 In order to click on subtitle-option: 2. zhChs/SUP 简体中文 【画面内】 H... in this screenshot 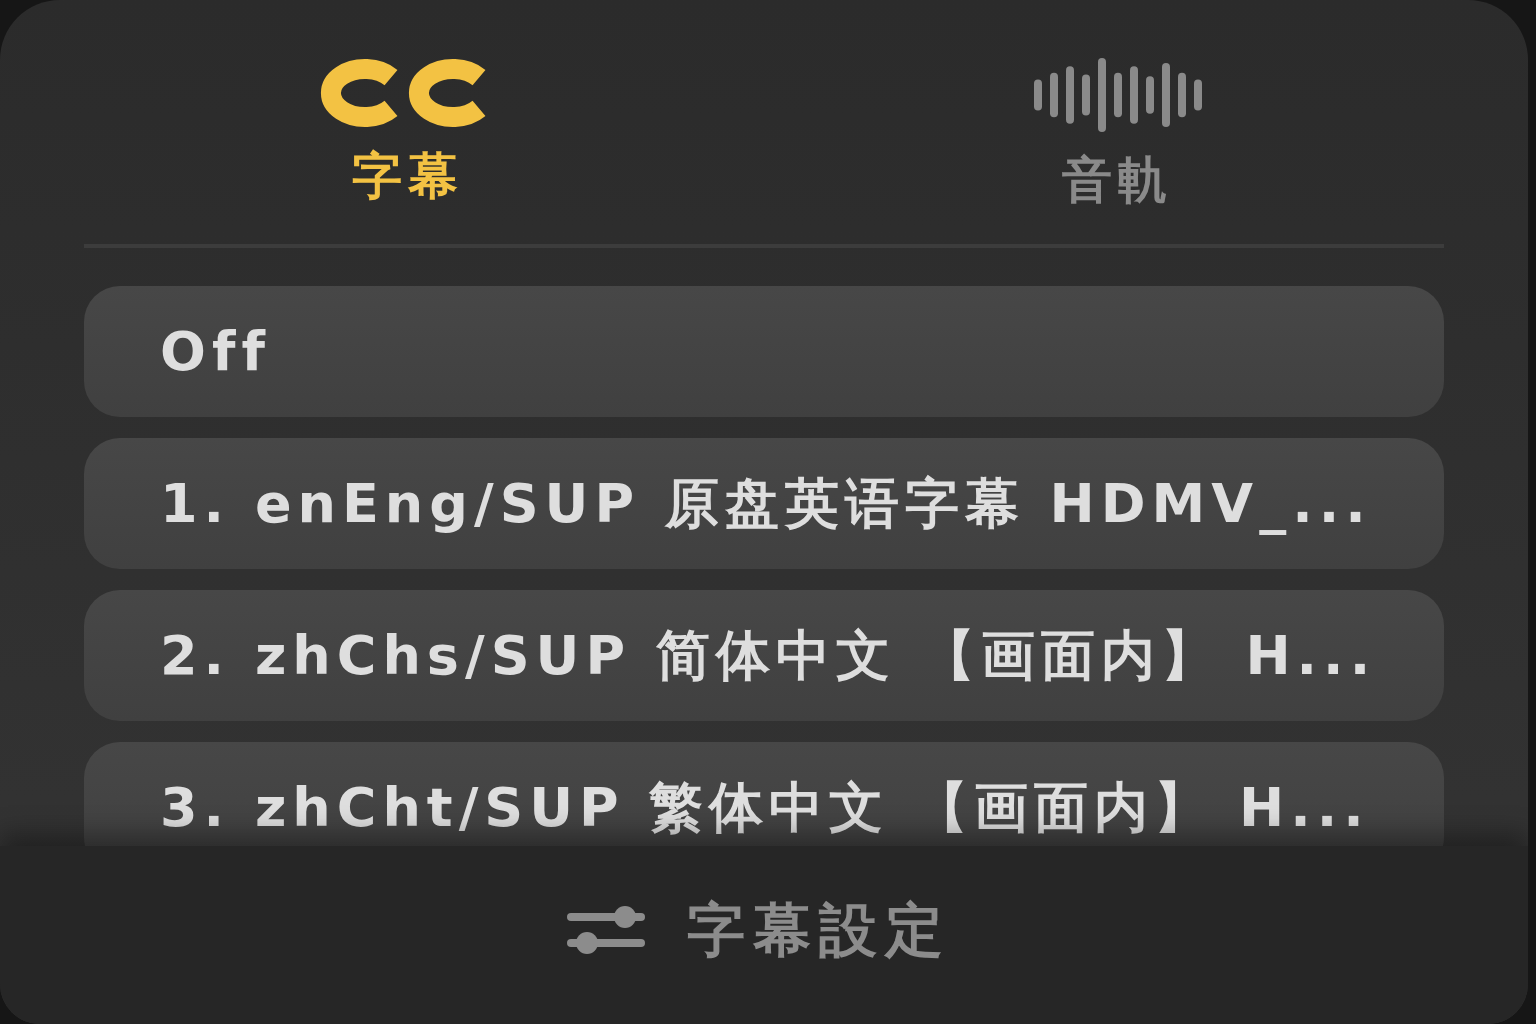, I will do `click(764, 655)`.